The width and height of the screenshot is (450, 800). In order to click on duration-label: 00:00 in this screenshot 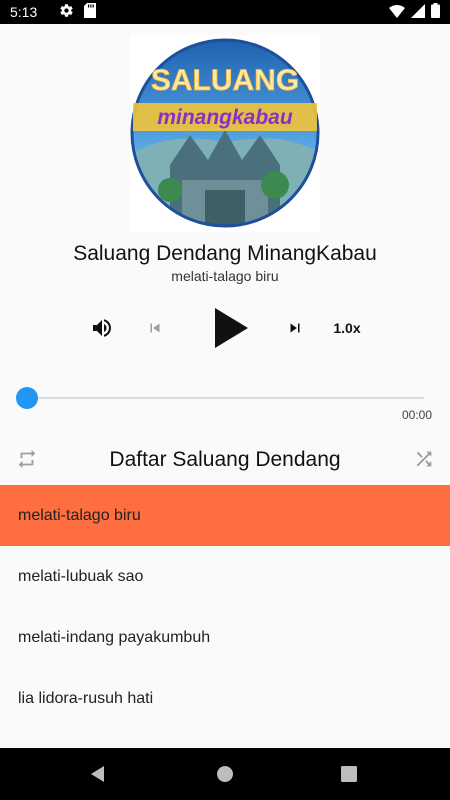, I will do `click(416, 415)`.